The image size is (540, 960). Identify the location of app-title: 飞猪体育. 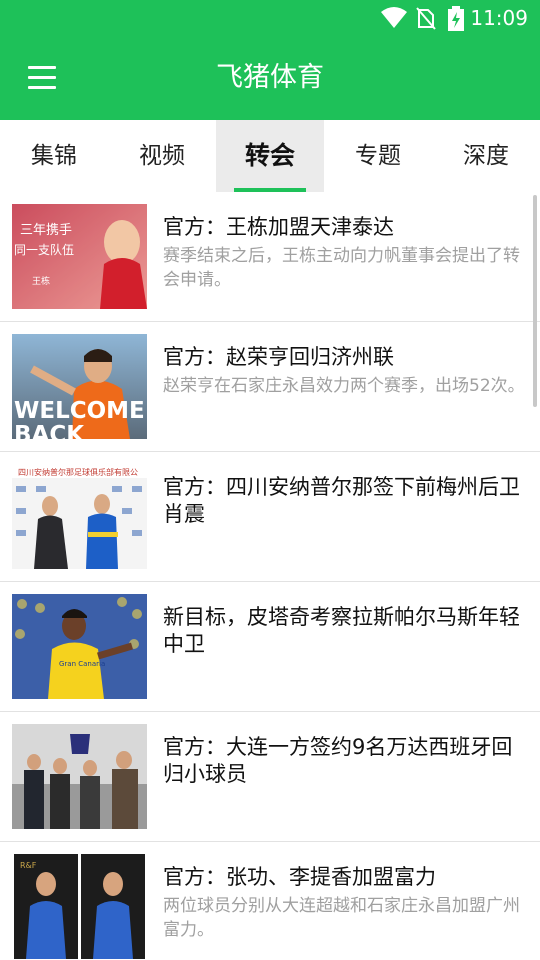
(270, 77).